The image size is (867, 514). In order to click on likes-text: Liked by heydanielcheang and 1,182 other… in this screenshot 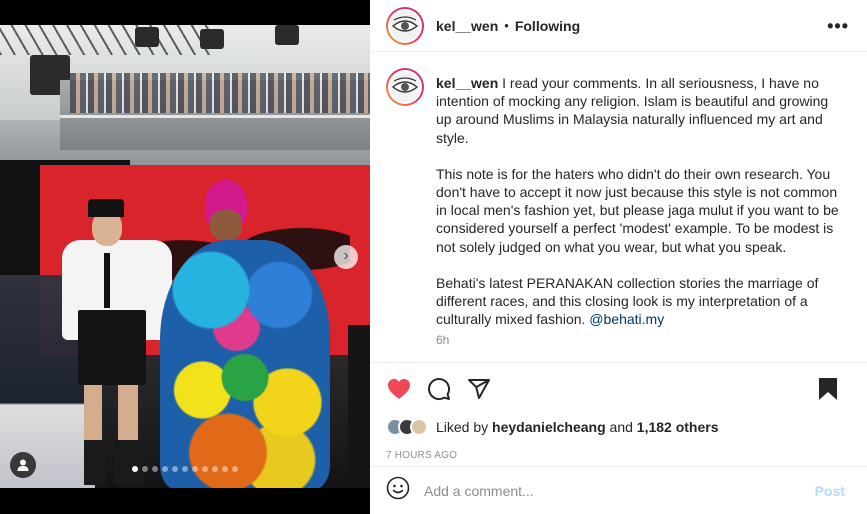, I will do `click(577, 427)`.